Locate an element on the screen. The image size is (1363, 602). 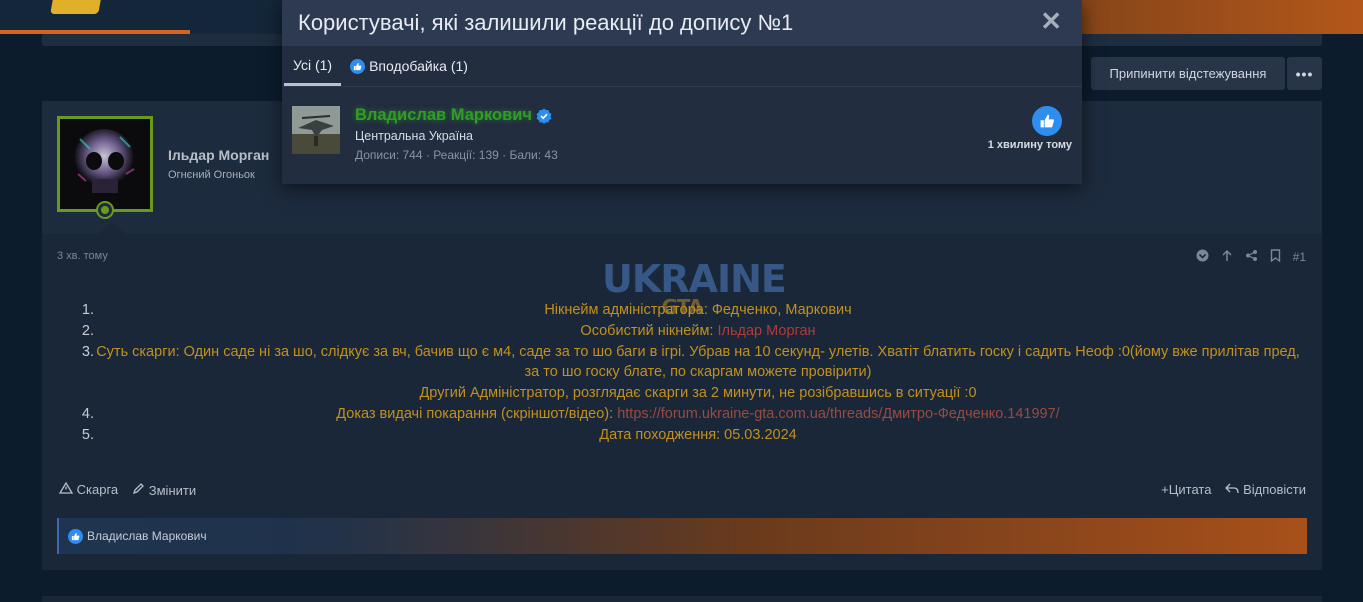
arrow-up-icon is located at coordinates (1227, 257).